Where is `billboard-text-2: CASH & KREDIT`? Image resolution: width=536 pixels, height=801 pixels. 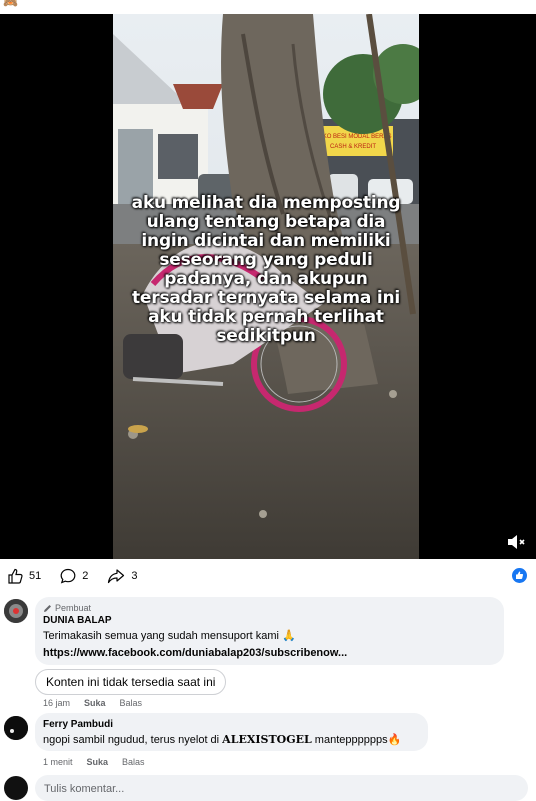 billboard-text-2: CASH & KREDIT is located at coordinates (353, 147).